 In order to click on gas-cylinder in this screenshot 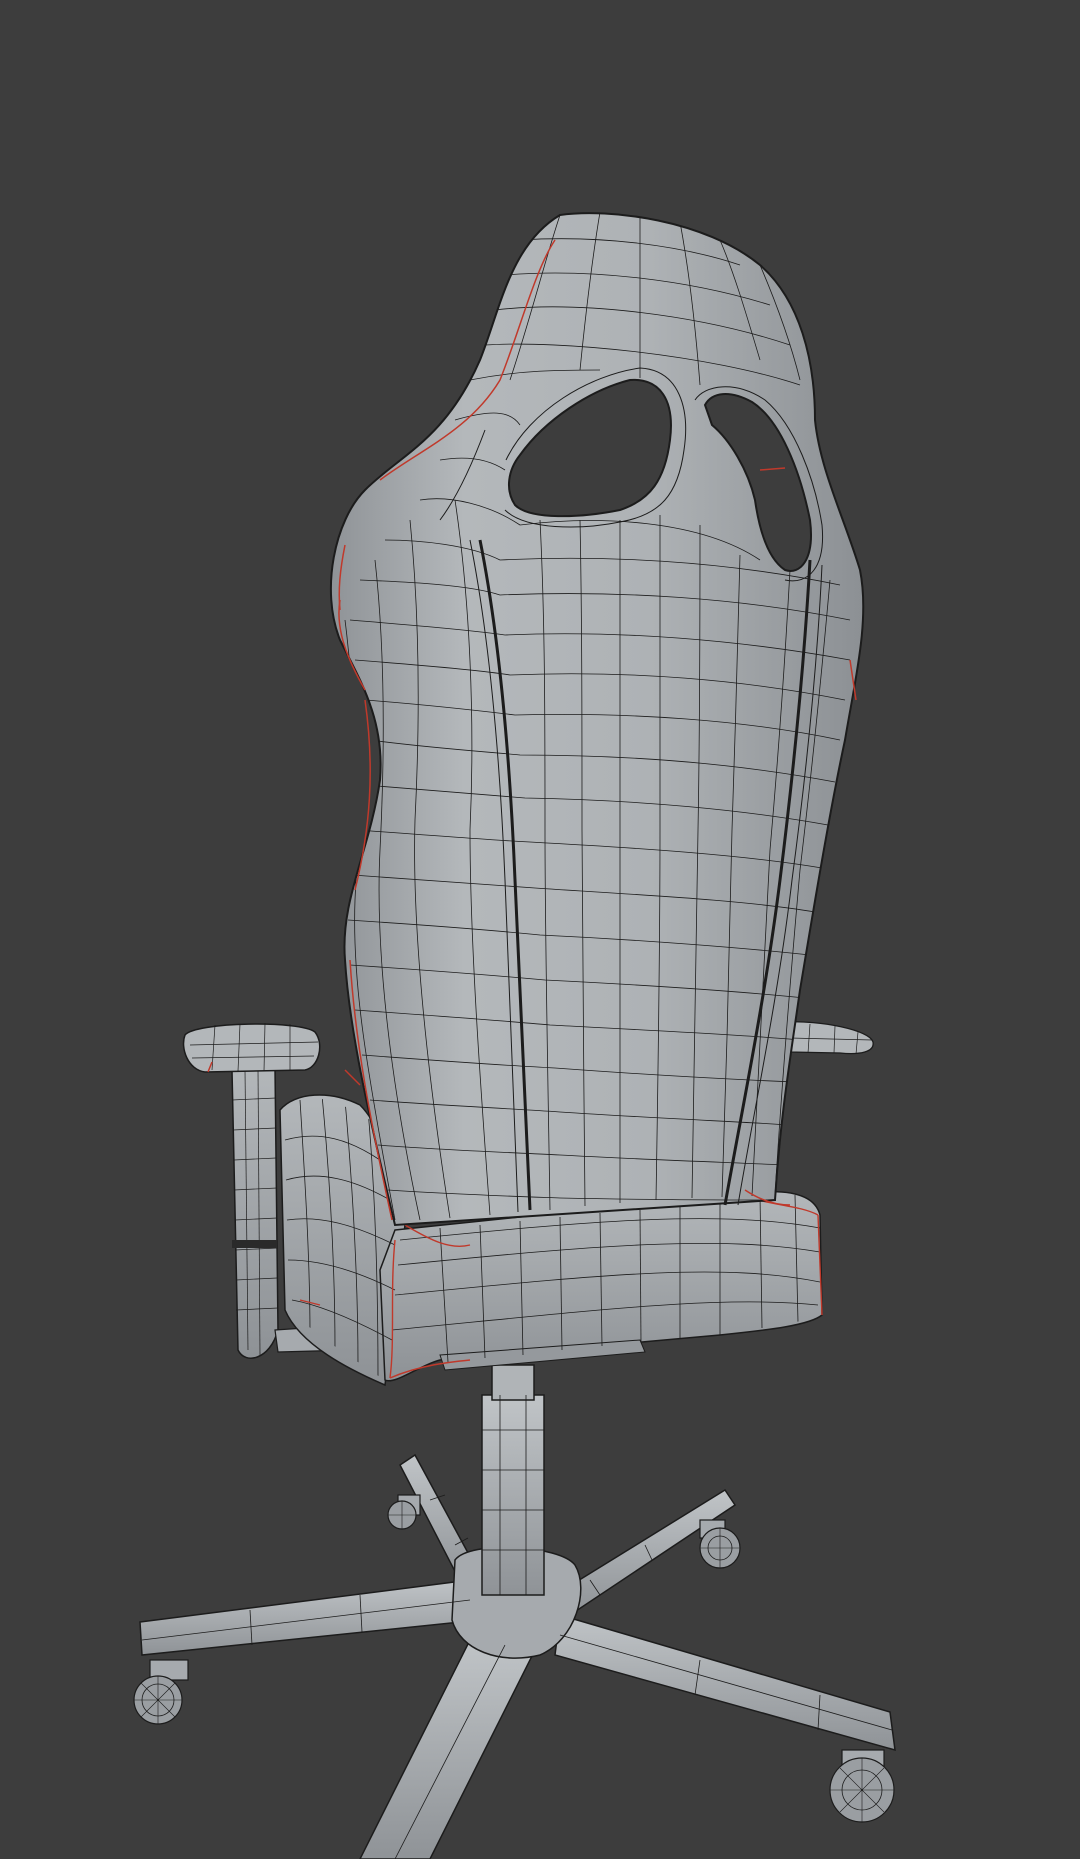, I will do `click(513, 1480)`.